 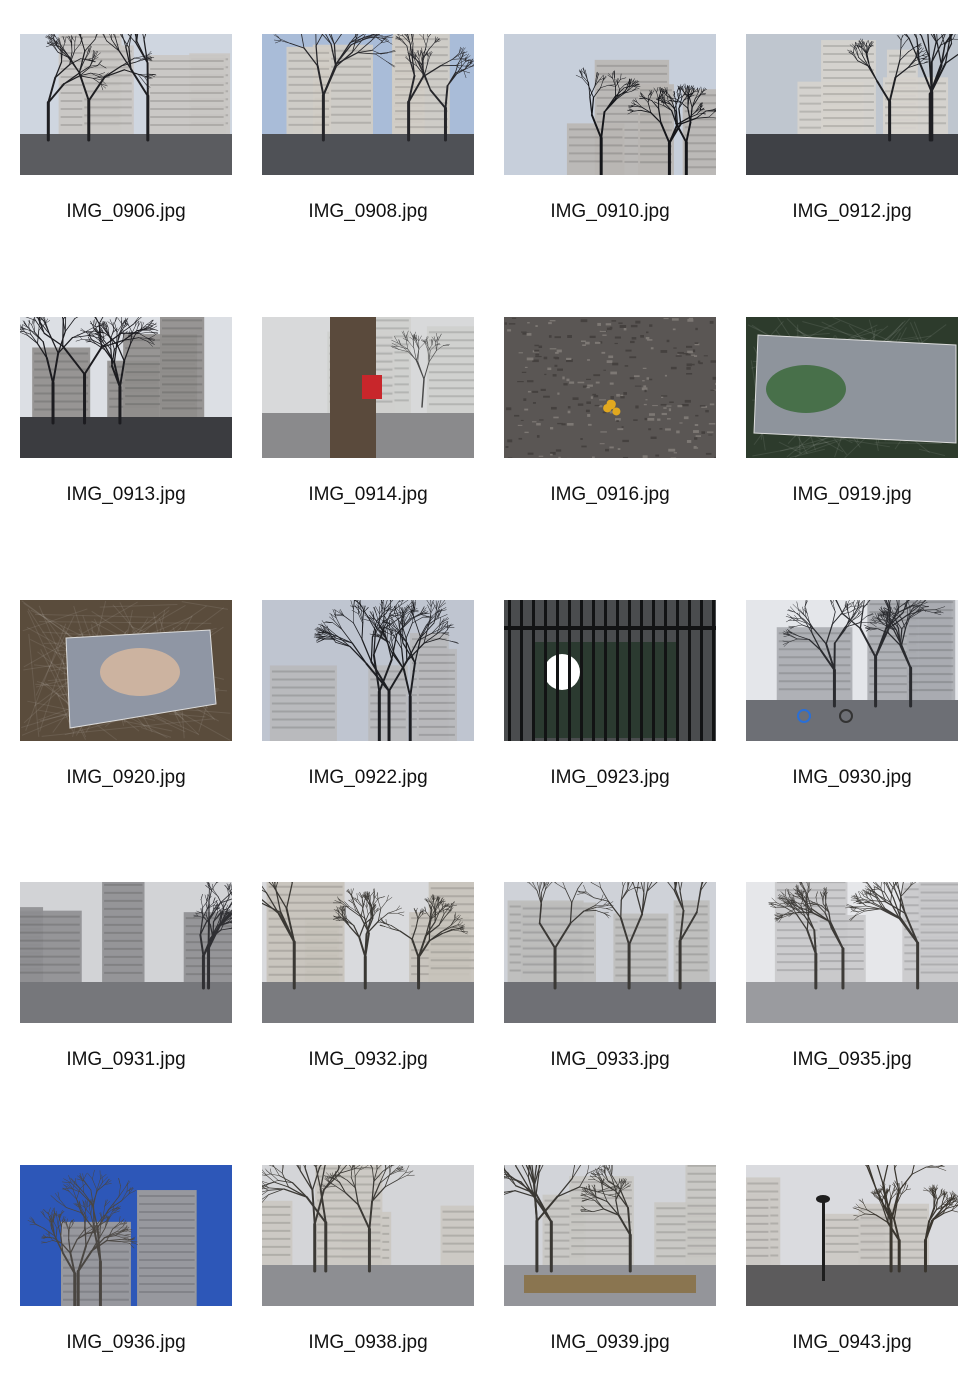 I want to click on photo-building-through-branches, so click(x=368, y=670).